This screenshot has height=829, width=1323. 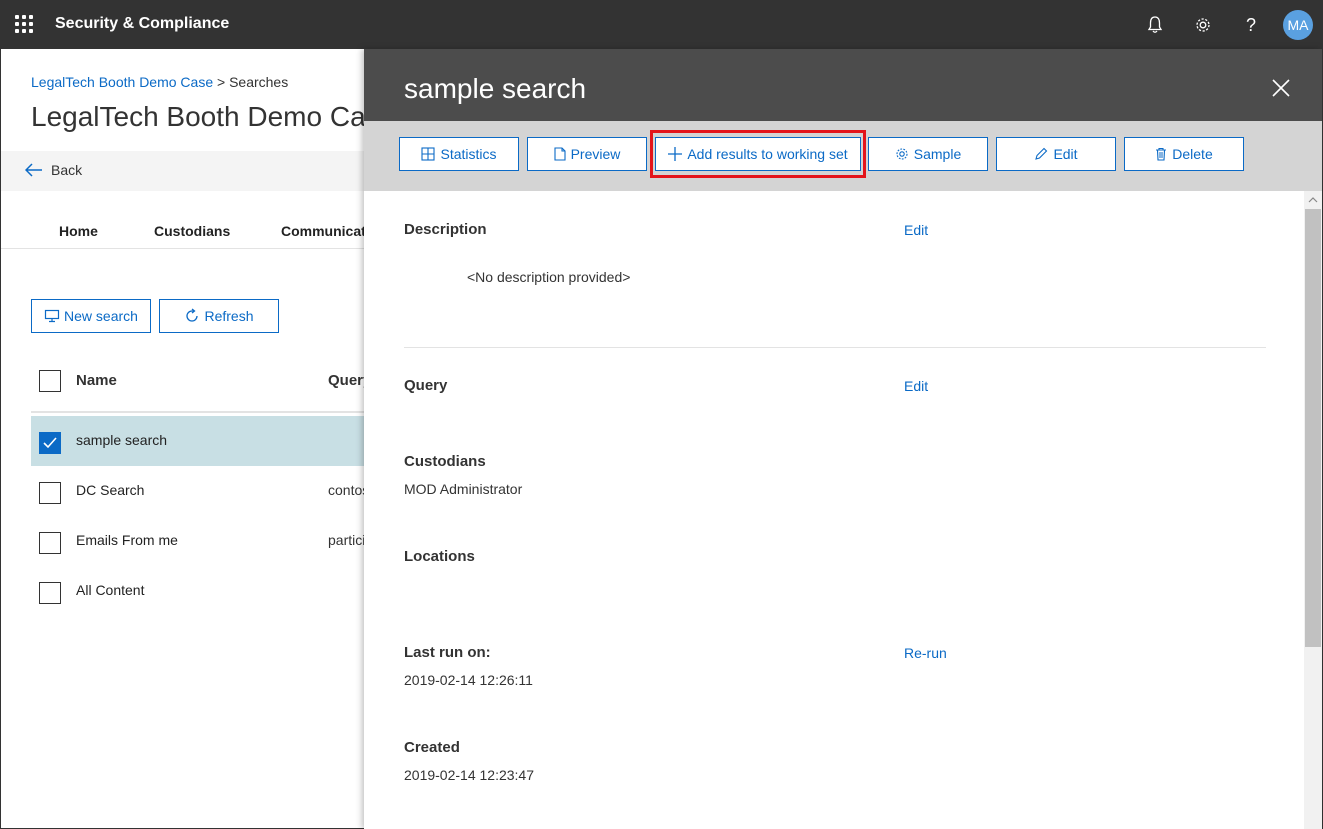 What do you see at coordinates (78, 231) in the screenshot?
I see `tab-home: Home` at bounding box center [78, 231].